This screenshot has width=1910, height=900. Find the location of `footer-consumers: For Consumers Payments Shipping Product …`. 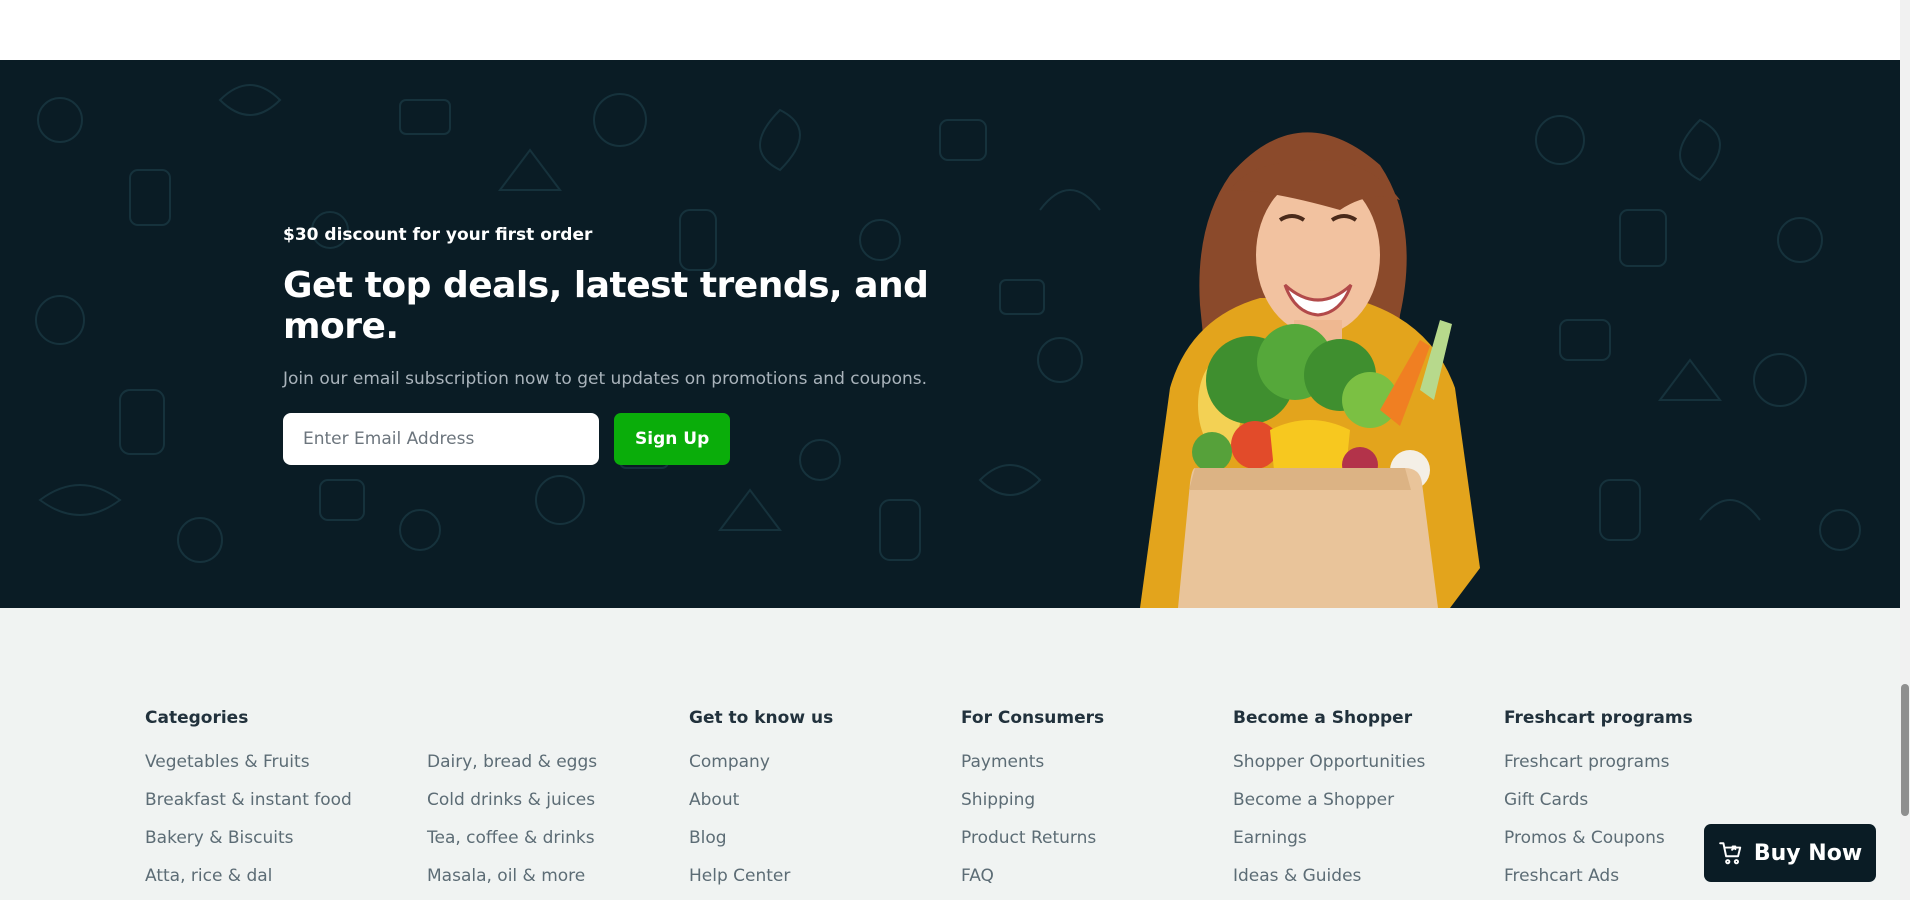

footer-consumers: For Consumers Payments Shipping Product … is located at coordinates (1032, 804).